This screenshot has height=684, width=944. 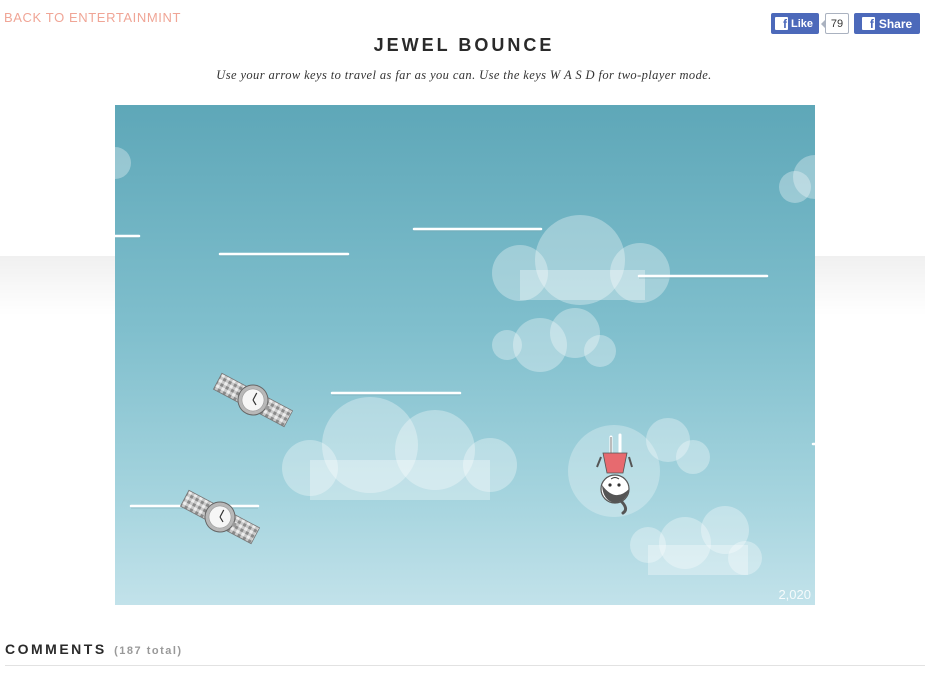 What do you see at coordinates (835, 23) in the screenshot?
I see `like-count-badge: 79` at bounding box center [835, 23].